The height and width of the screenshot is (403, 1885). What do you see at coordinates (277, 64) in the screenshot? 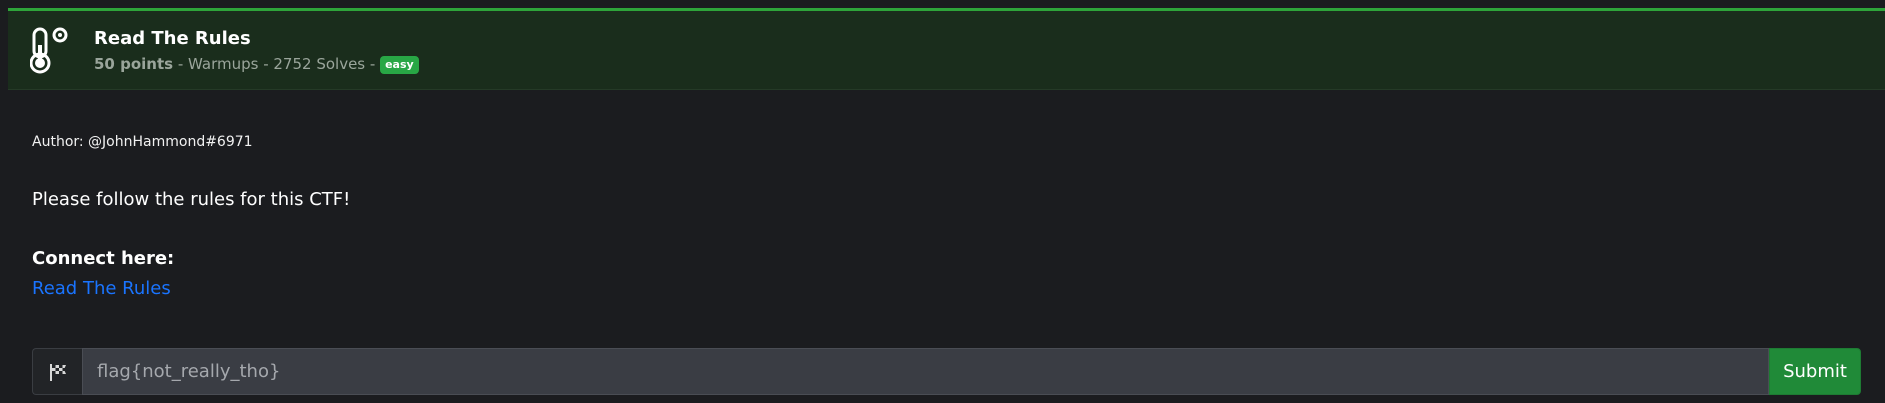
I see `challenge-category-solves: - Warmups - 2752 Solves -` at bounding box center [277, 64].